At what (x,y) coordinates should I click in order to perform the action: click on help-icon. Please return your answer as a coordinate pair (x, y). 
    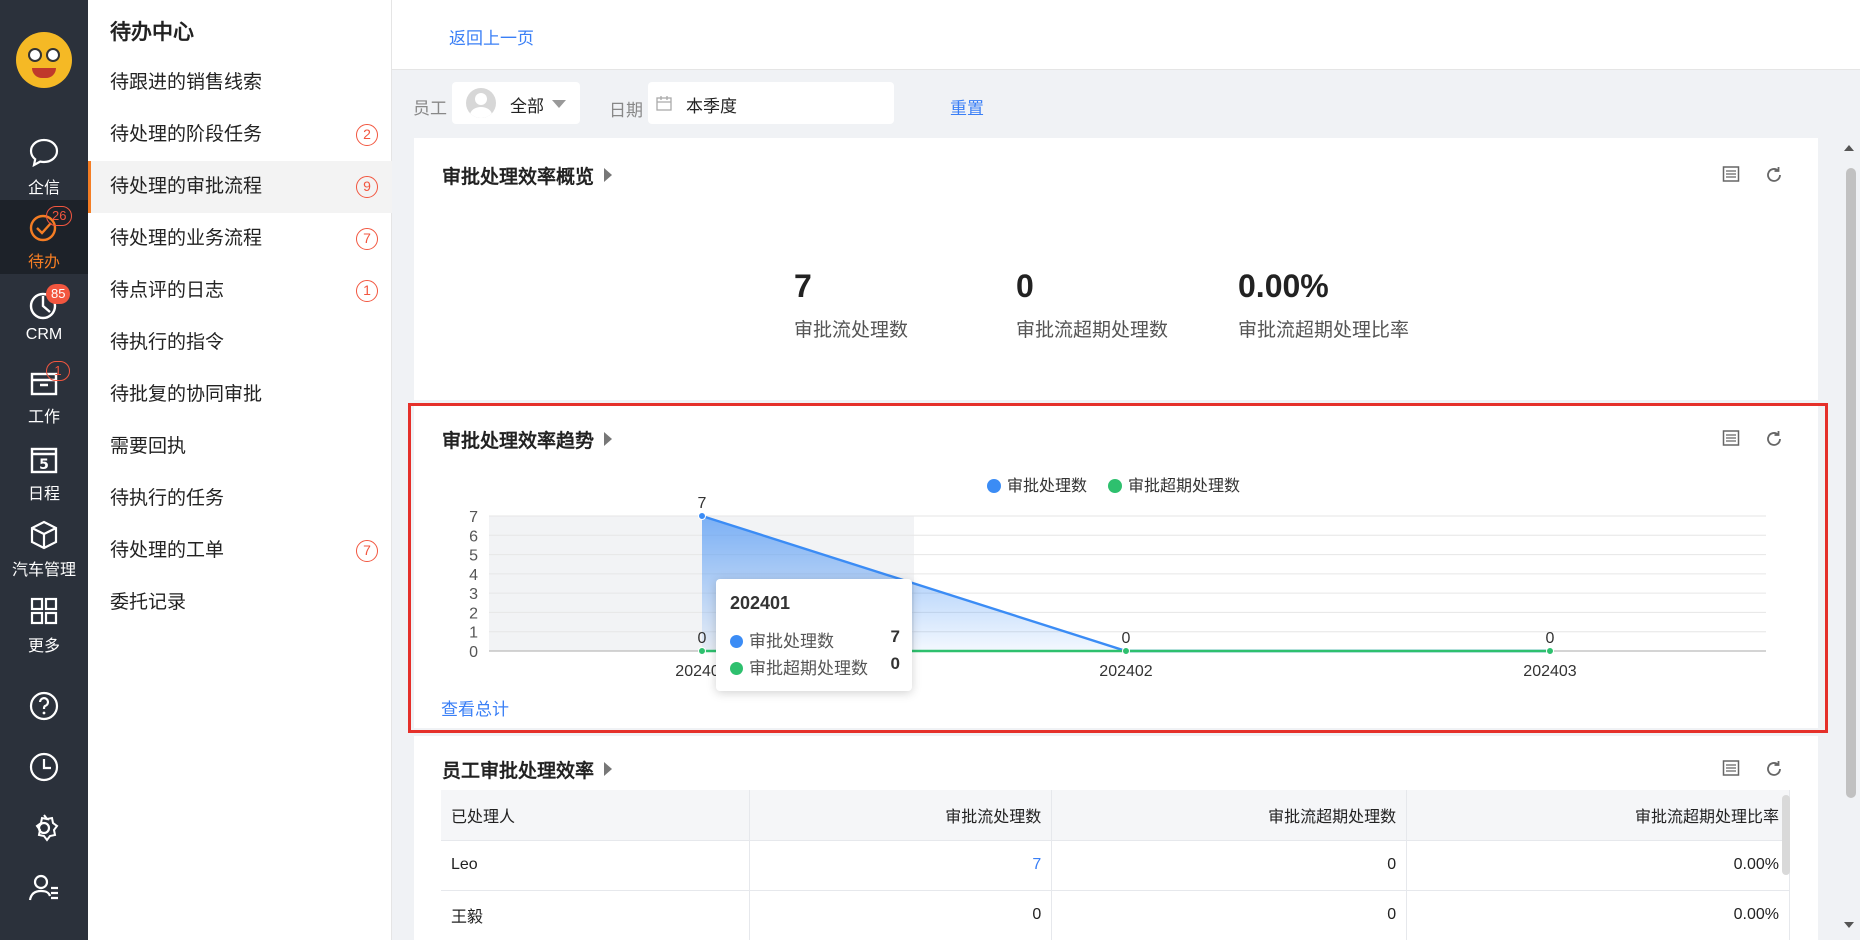
    Looking at the image, I should click on (44, 706).